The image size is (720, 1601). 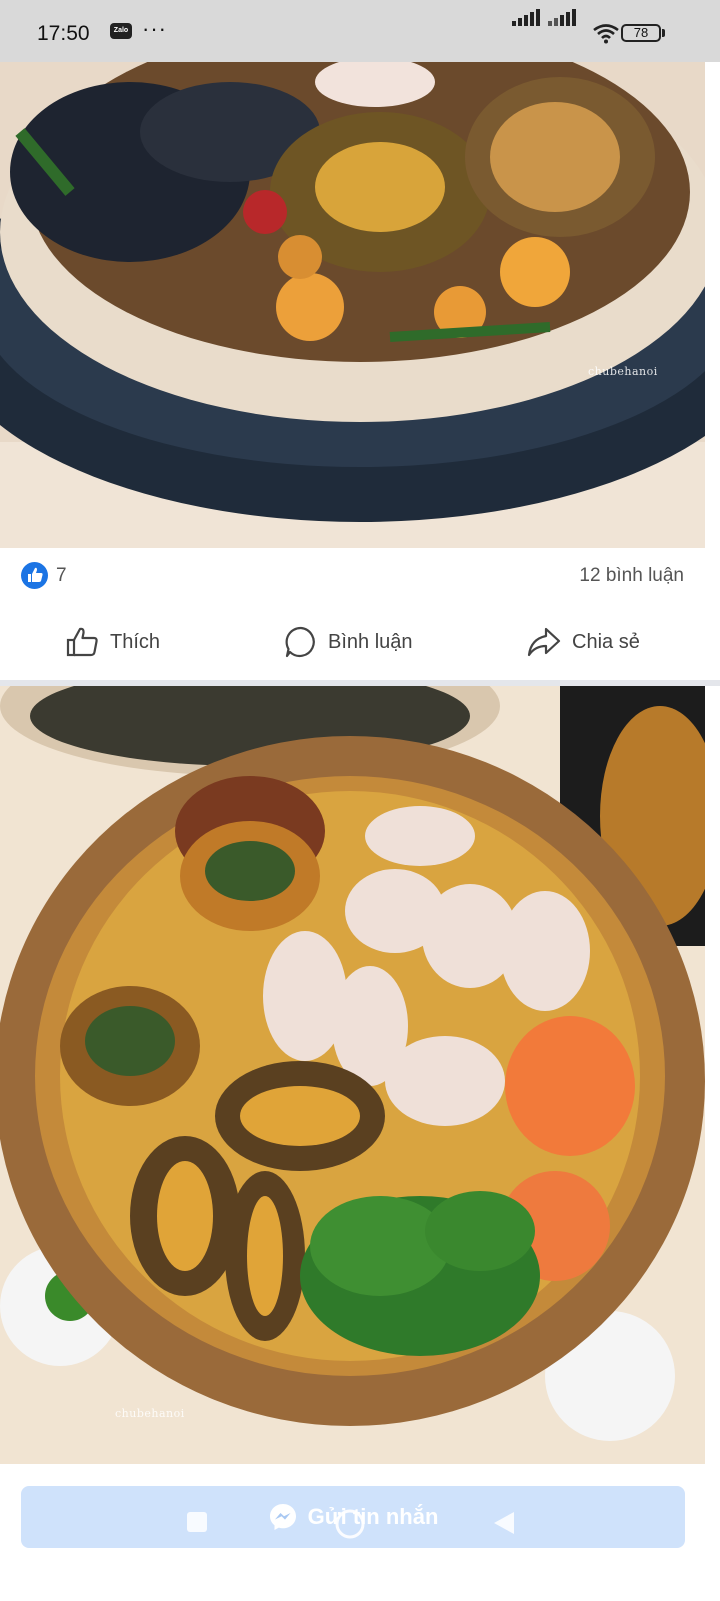 I want to click on comment-label: Bình luận, so click(x=370, y=641).